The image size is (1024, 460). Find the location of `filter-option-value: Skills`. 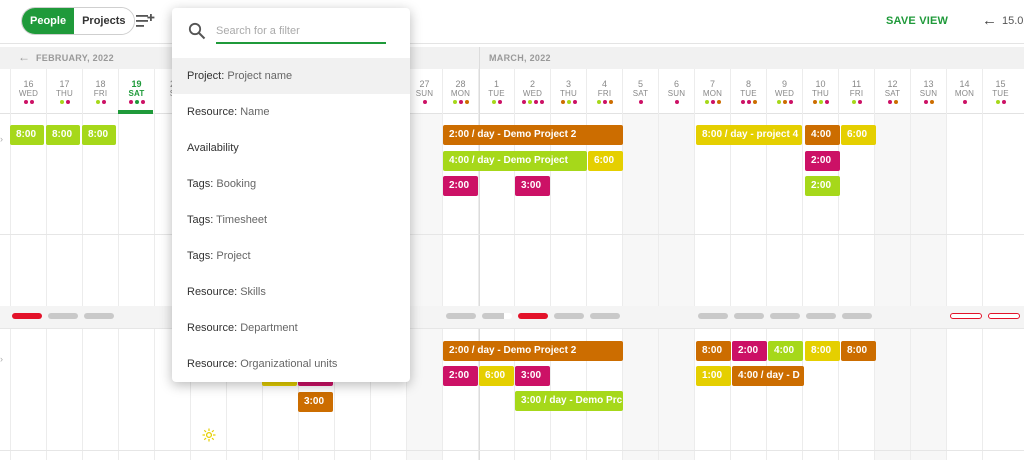

filter-option-value: Skills is located at coordinates (253, 292).